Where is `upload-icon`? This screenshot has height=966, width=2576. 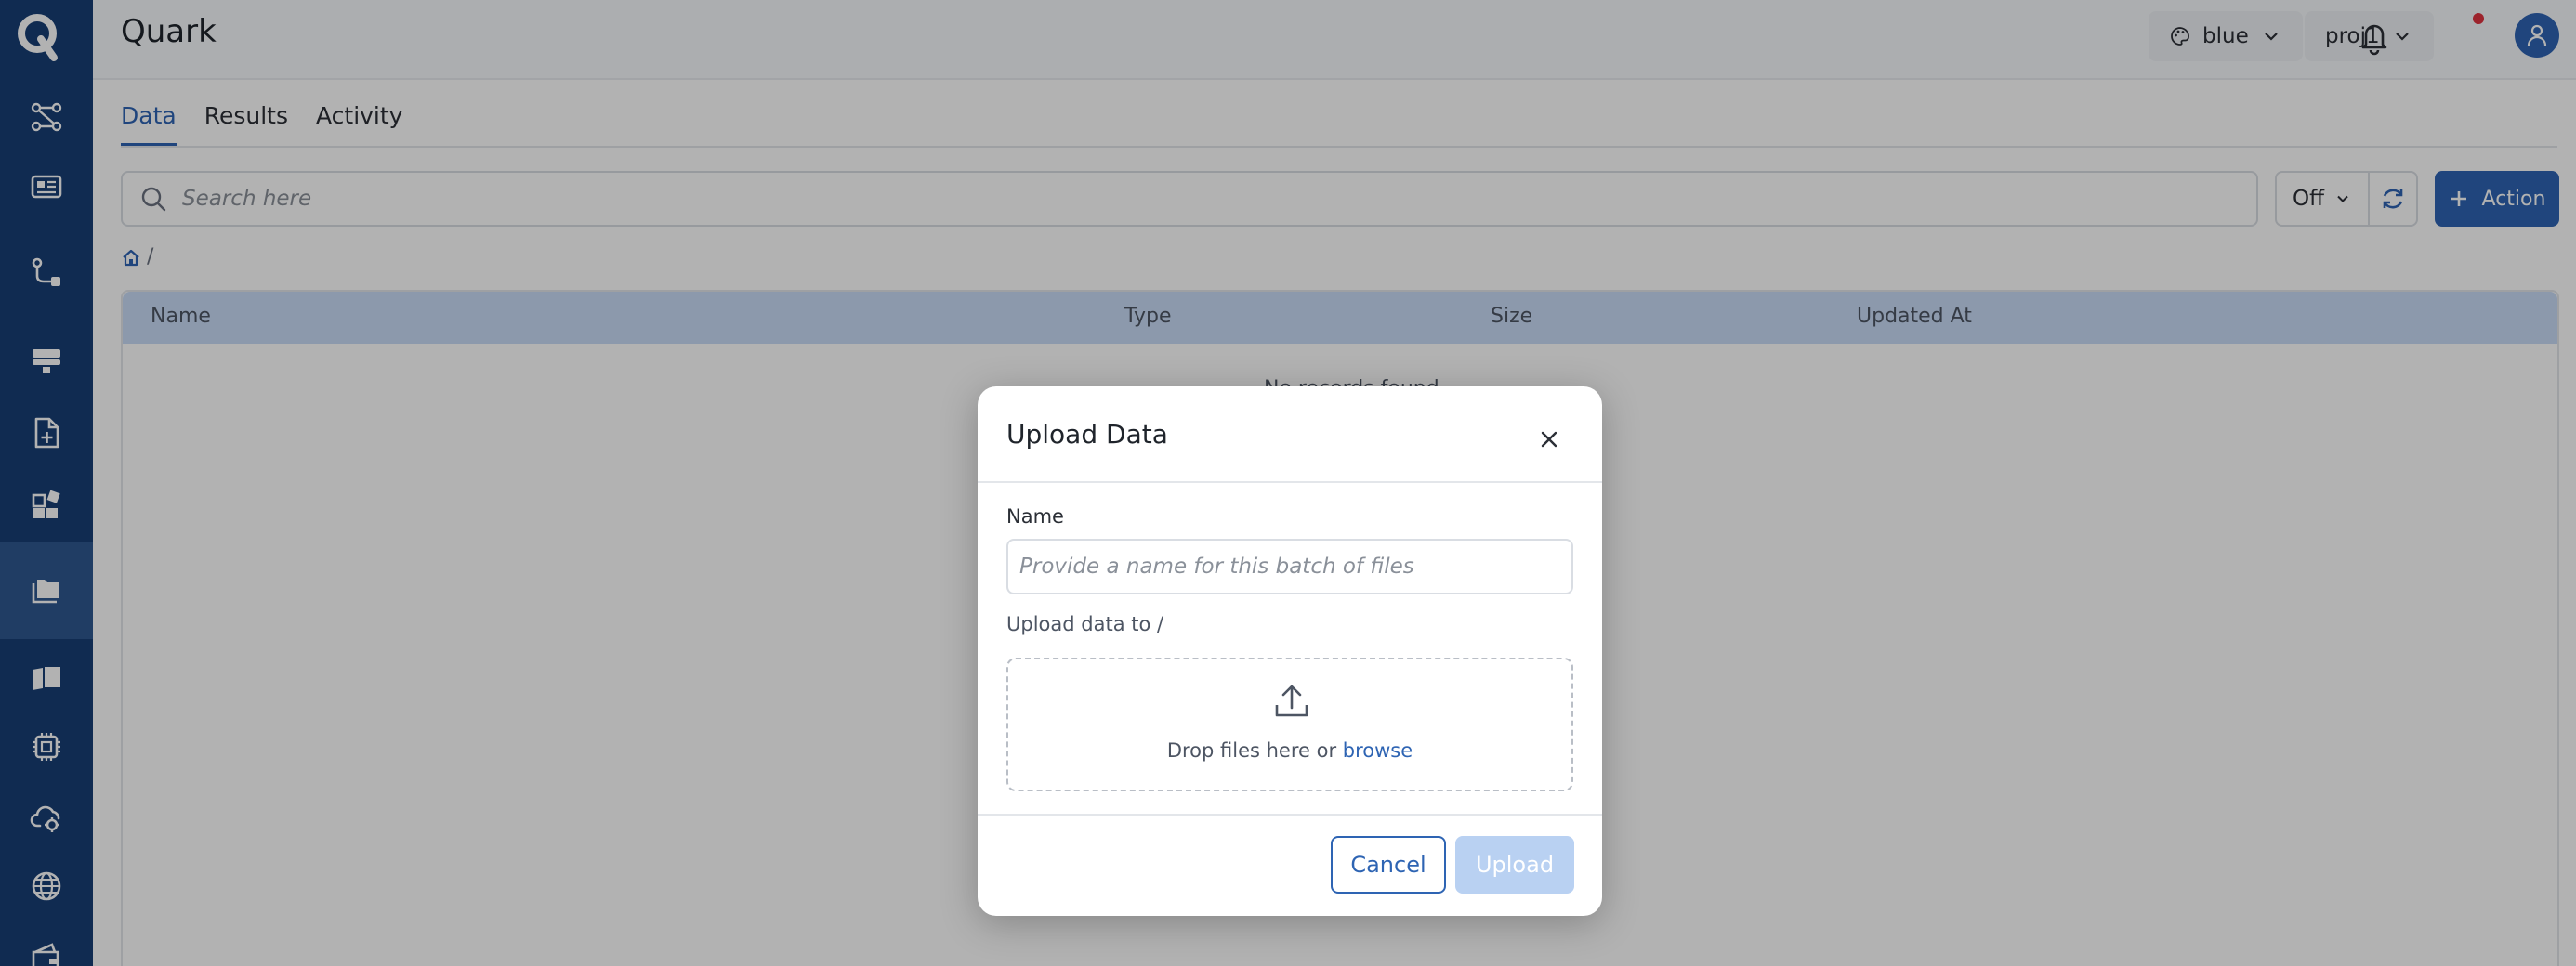
upload-icon is located at coordinates (1291, 701).